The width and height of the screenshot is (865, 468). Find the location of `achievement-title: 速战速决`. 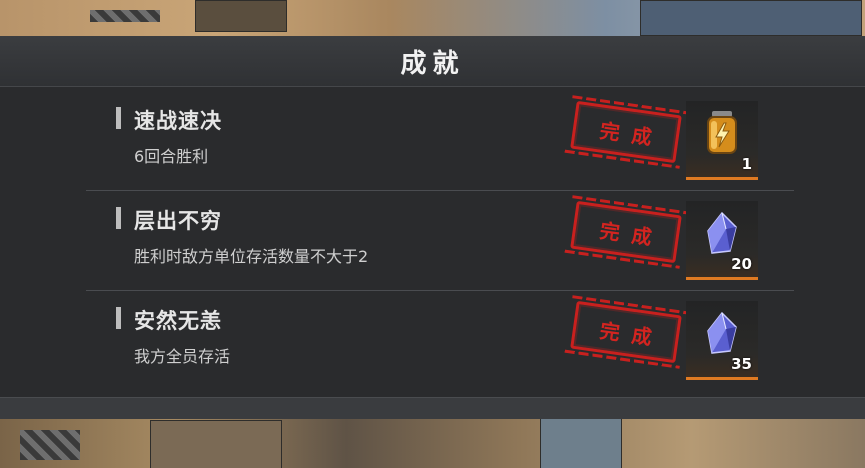

achievement-title: 速战速决 is located at coordinates (169, 120).